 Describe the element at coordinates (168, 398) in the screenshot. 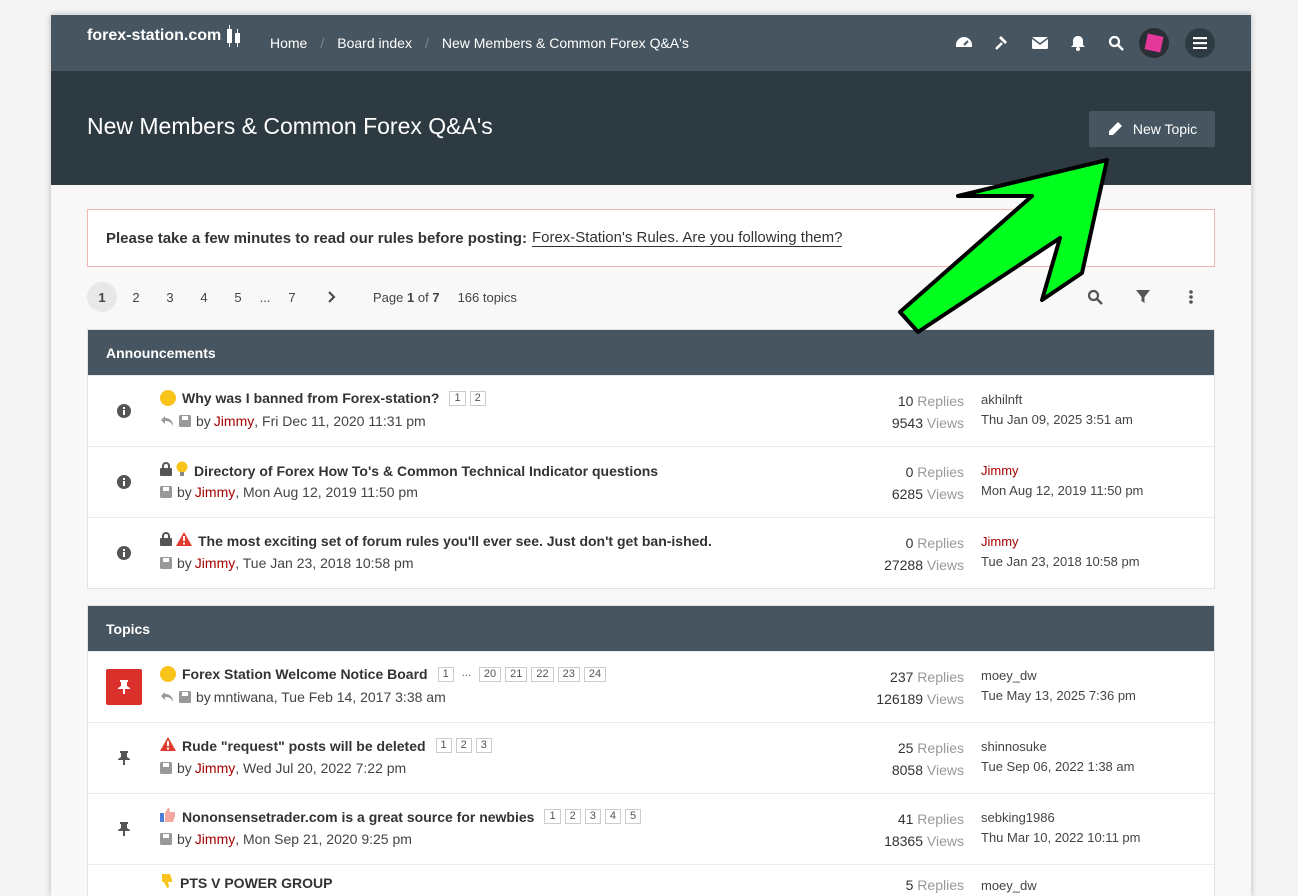

I see `angry-face-icon` at that location.